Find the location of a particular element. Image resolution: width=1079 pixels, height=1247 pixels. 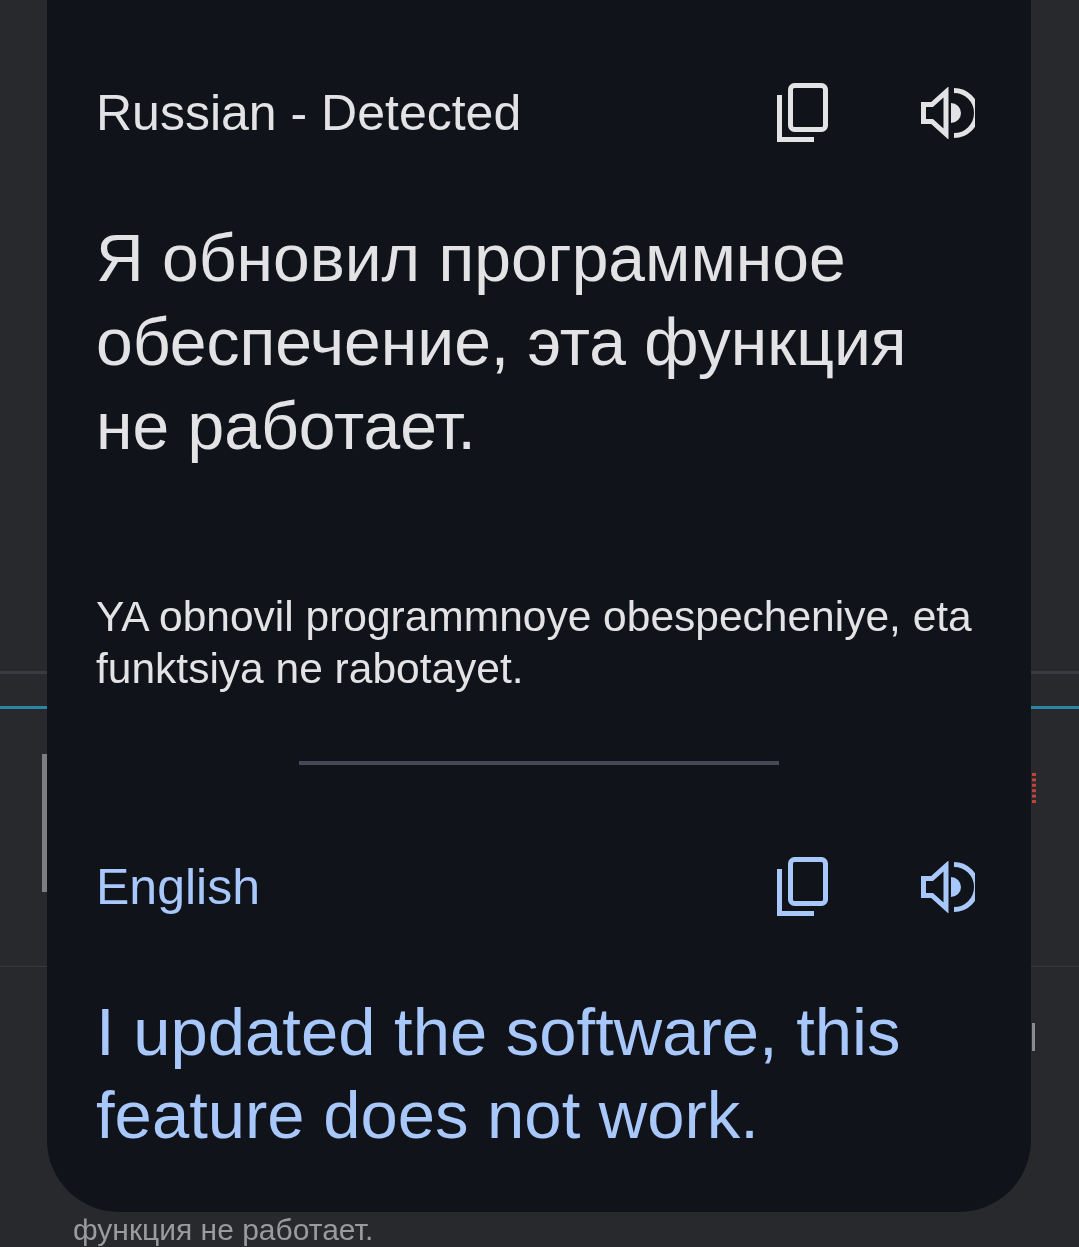

marker-icon is located at coordinates (1034, 788).